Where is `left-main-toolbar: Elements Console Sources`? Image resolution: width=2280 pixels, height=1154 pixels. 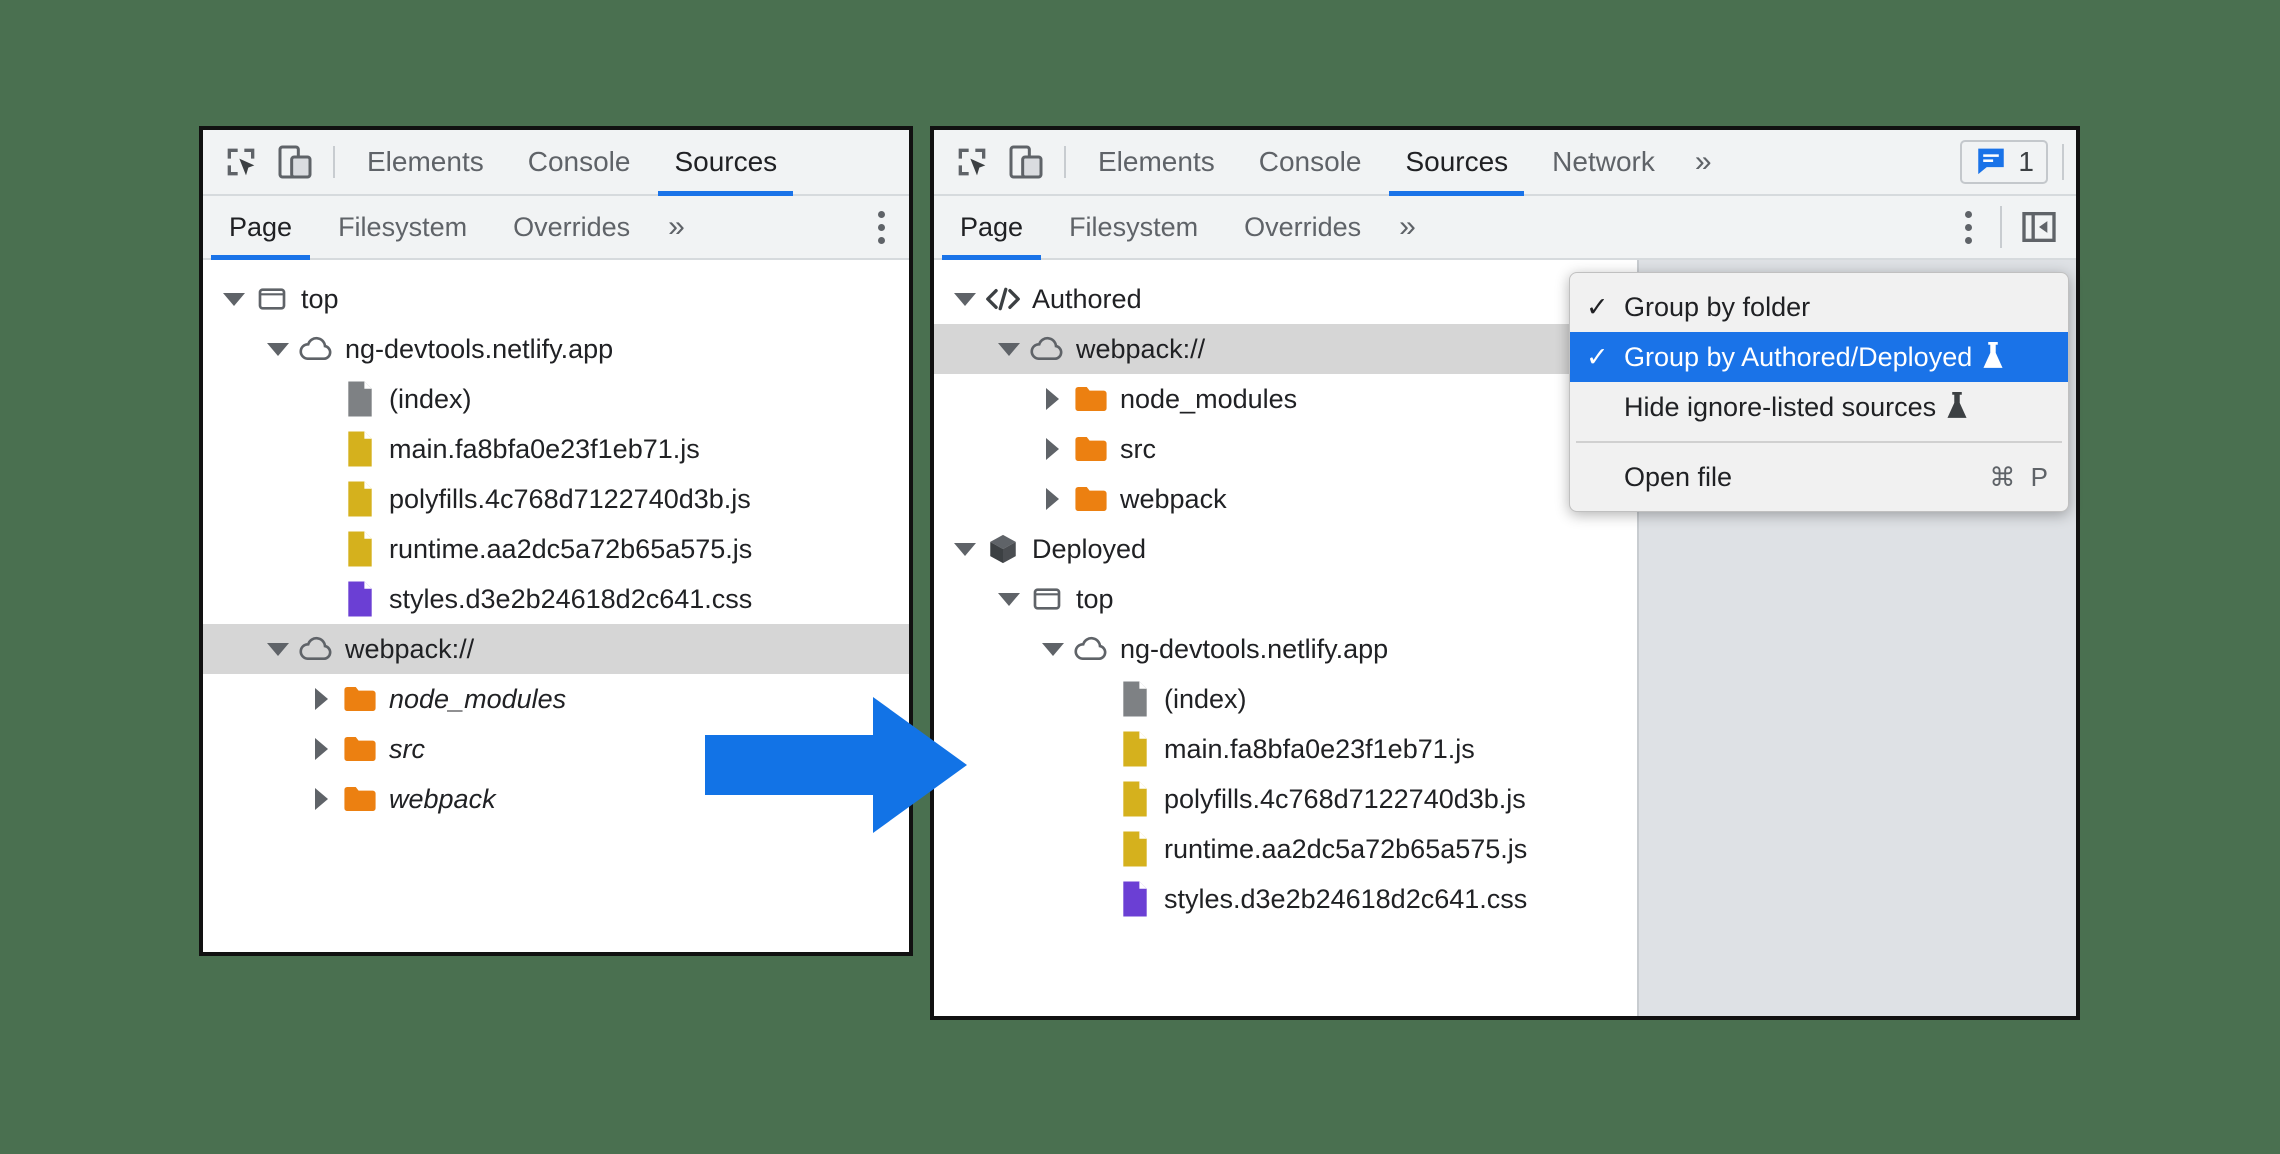 left-main-toolbar: Elements Console Sources is located at coordinates (556, 163).